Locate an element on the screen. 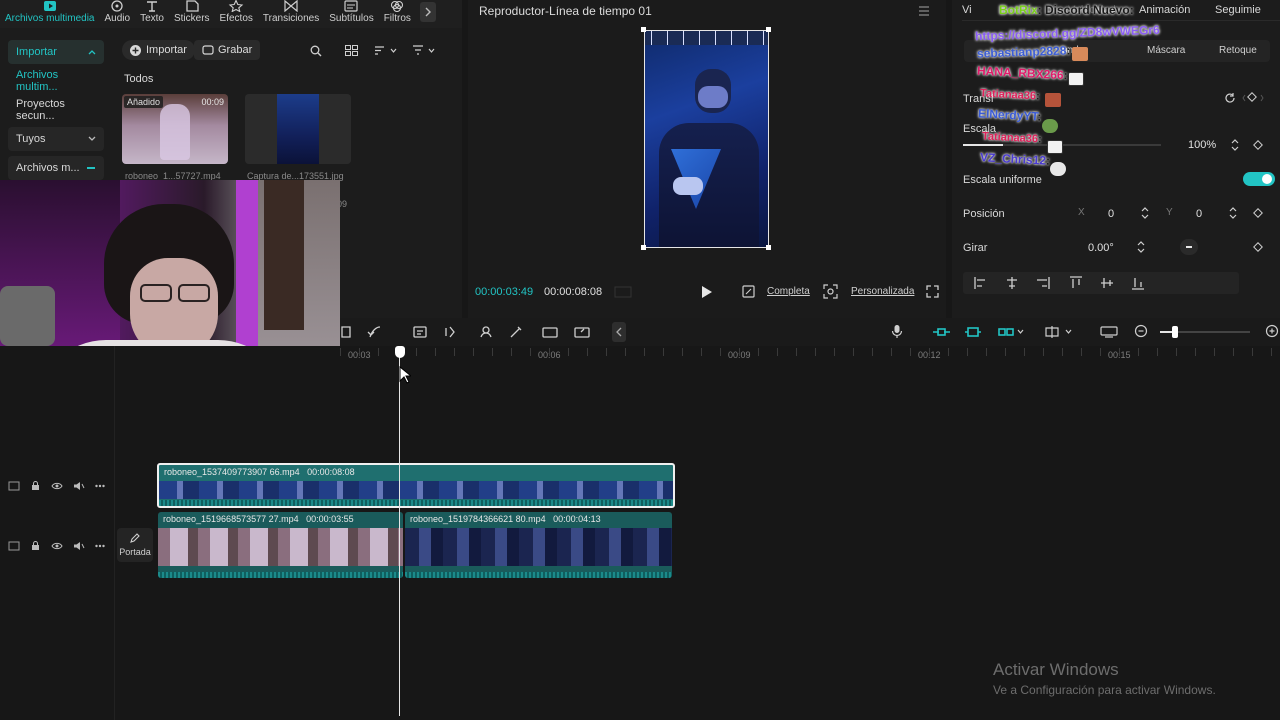  tab-filters: Filtros is located at coordinates (397, 14).